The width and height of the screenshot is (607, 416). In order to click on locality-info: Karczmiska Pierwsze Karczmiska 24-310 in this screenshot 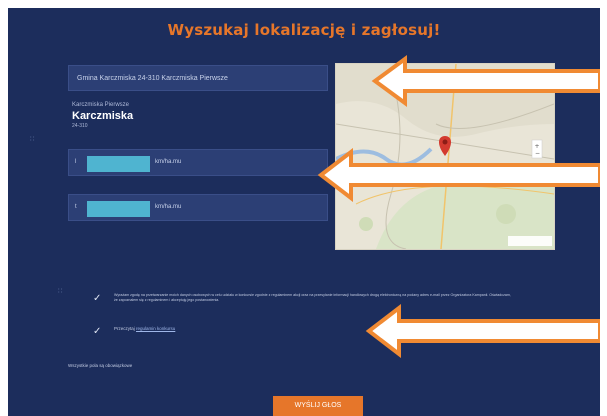, I will do `click(102, 115)`.